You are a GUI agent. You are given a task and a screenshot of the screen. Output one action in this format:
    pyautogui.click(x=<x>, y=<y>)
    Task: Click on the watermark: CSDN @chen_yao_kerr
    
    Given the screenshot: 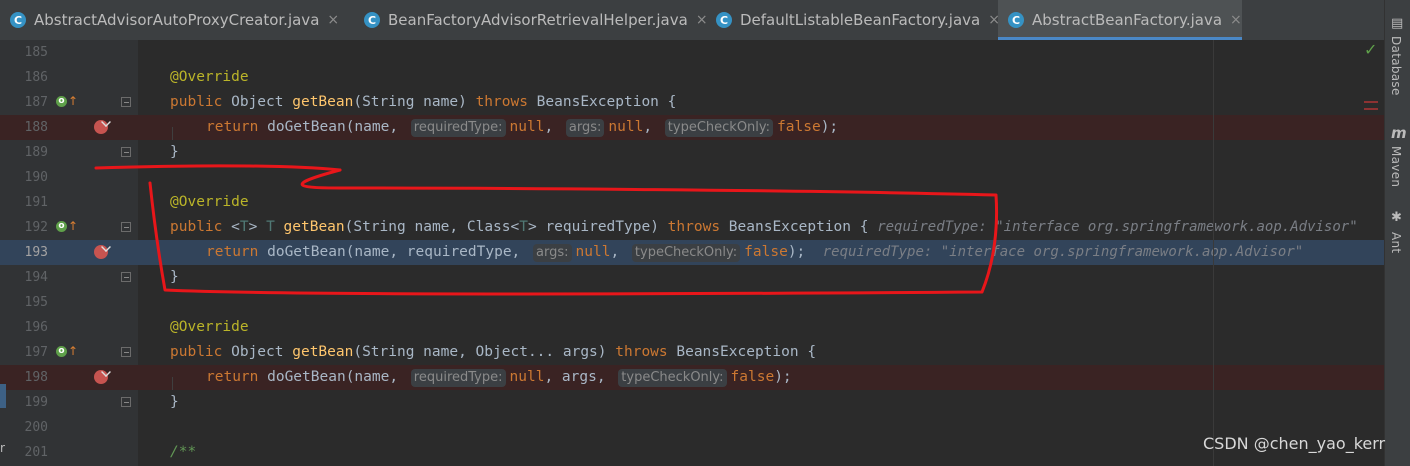 What is the action you would take?
    pyautogui.click(x=1294, y=443)
    